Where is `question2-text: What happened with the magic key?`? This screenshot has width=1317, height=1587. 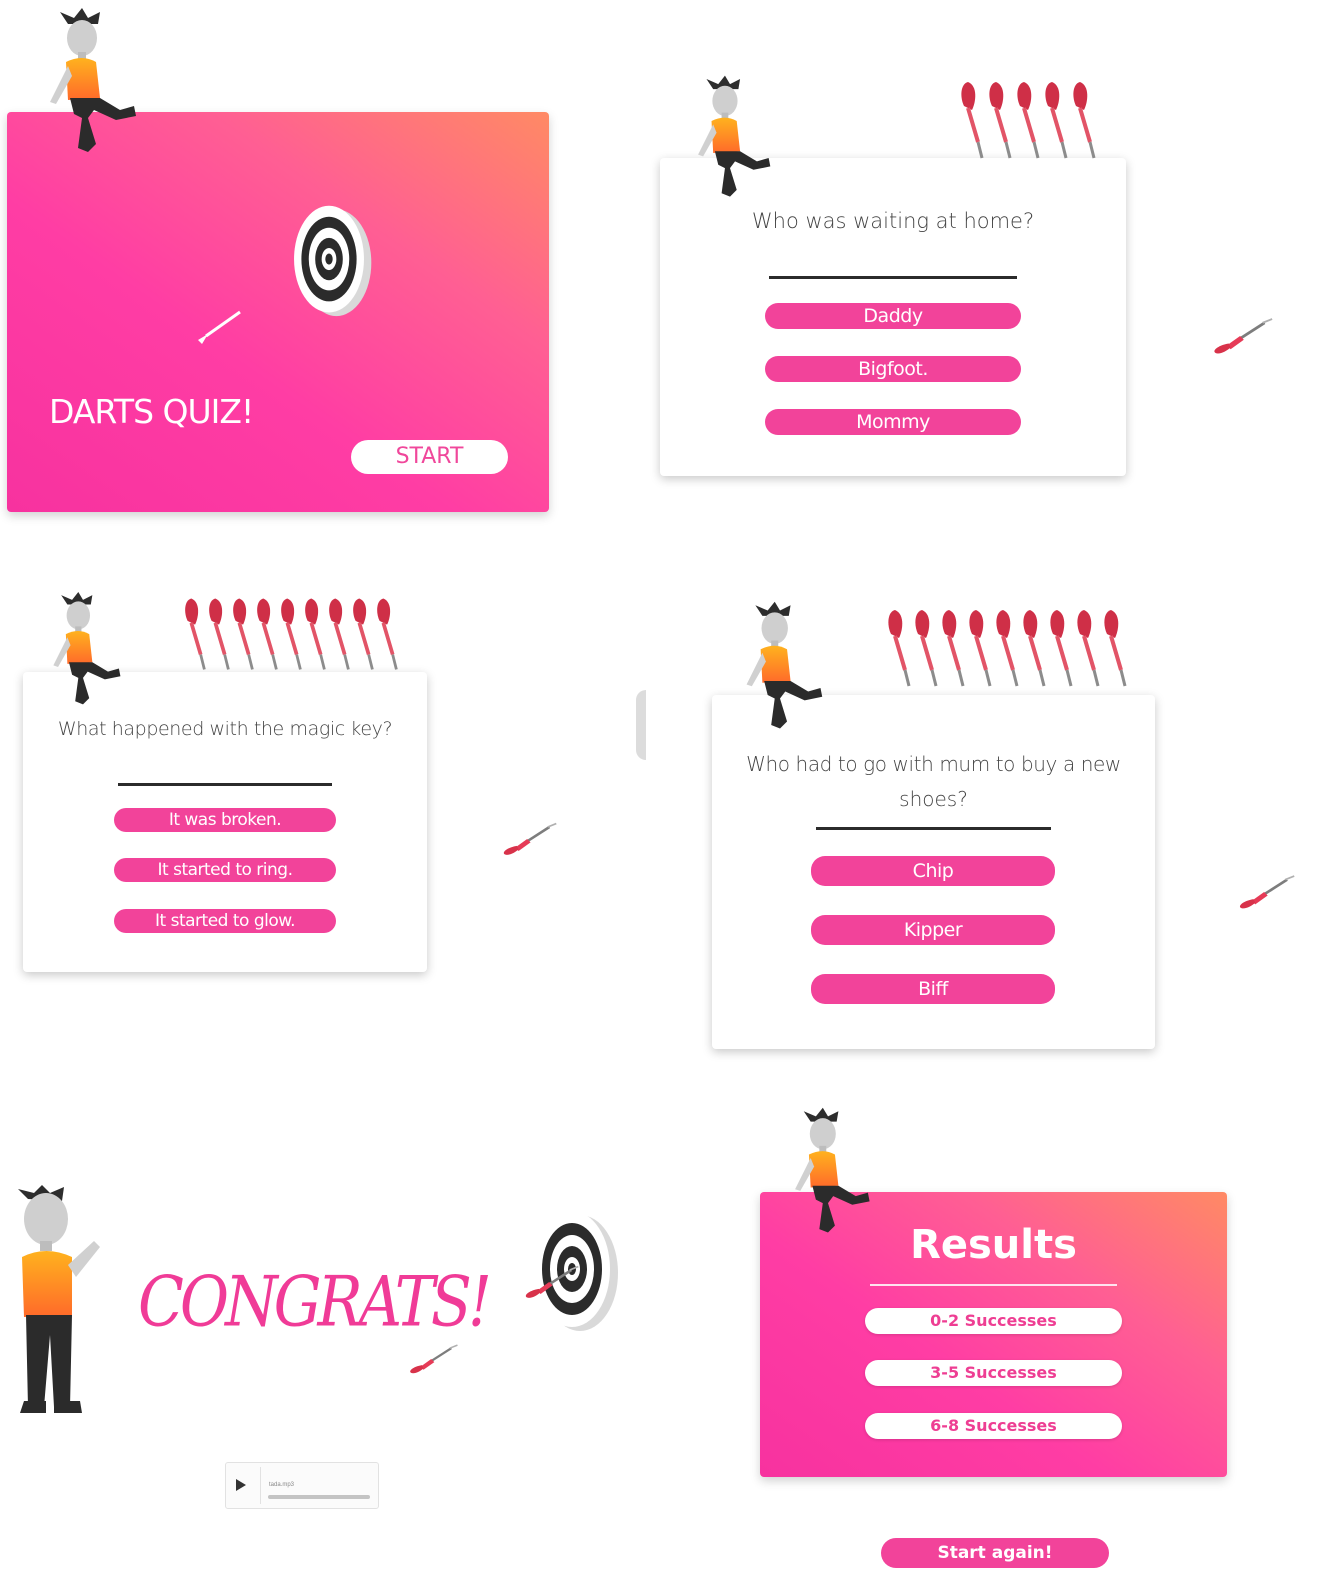
question2-text: What happened with the magic key? is located at coordinates (225, 729).